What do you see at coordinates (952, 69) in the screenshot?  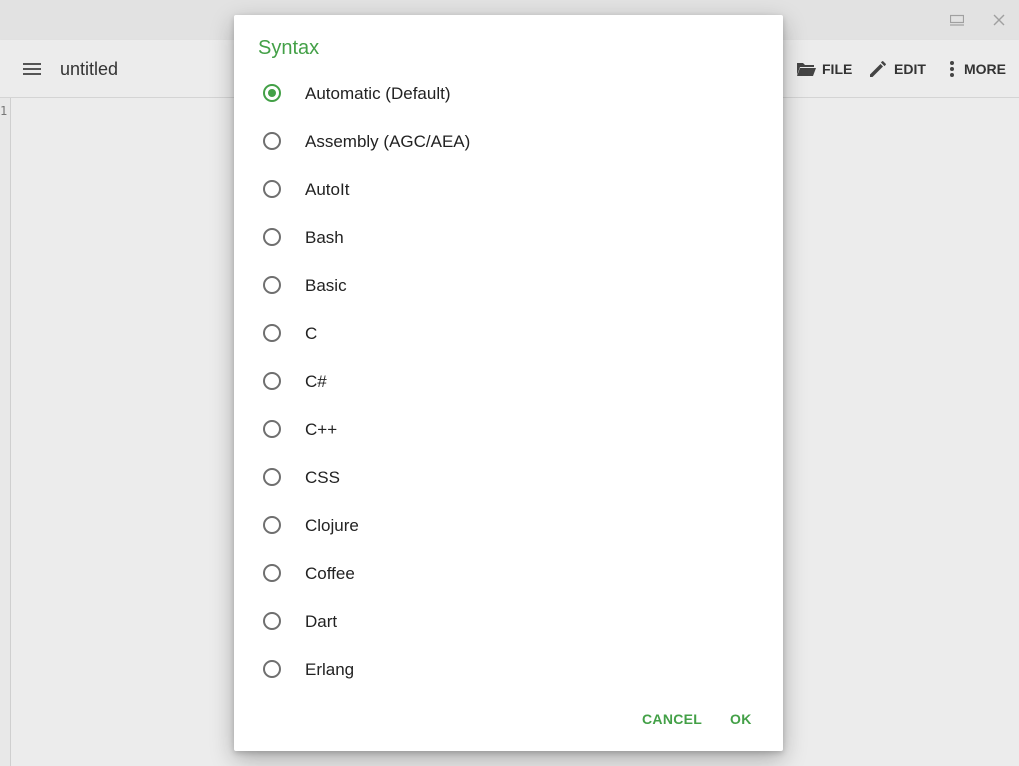 I see `more-vert-icon` at bounding box center [952, 69].